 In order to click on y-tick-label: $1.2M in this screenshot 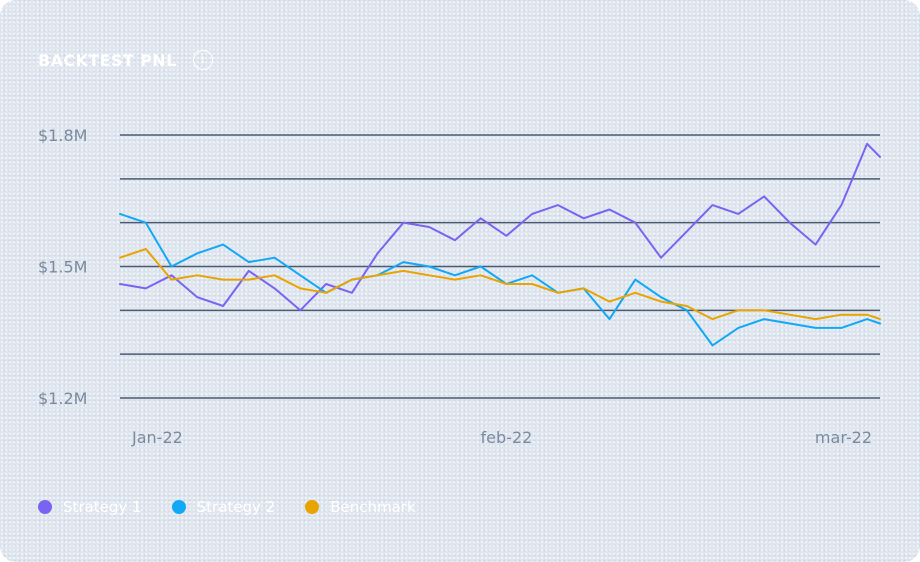, I will do `click(62, 398)`.